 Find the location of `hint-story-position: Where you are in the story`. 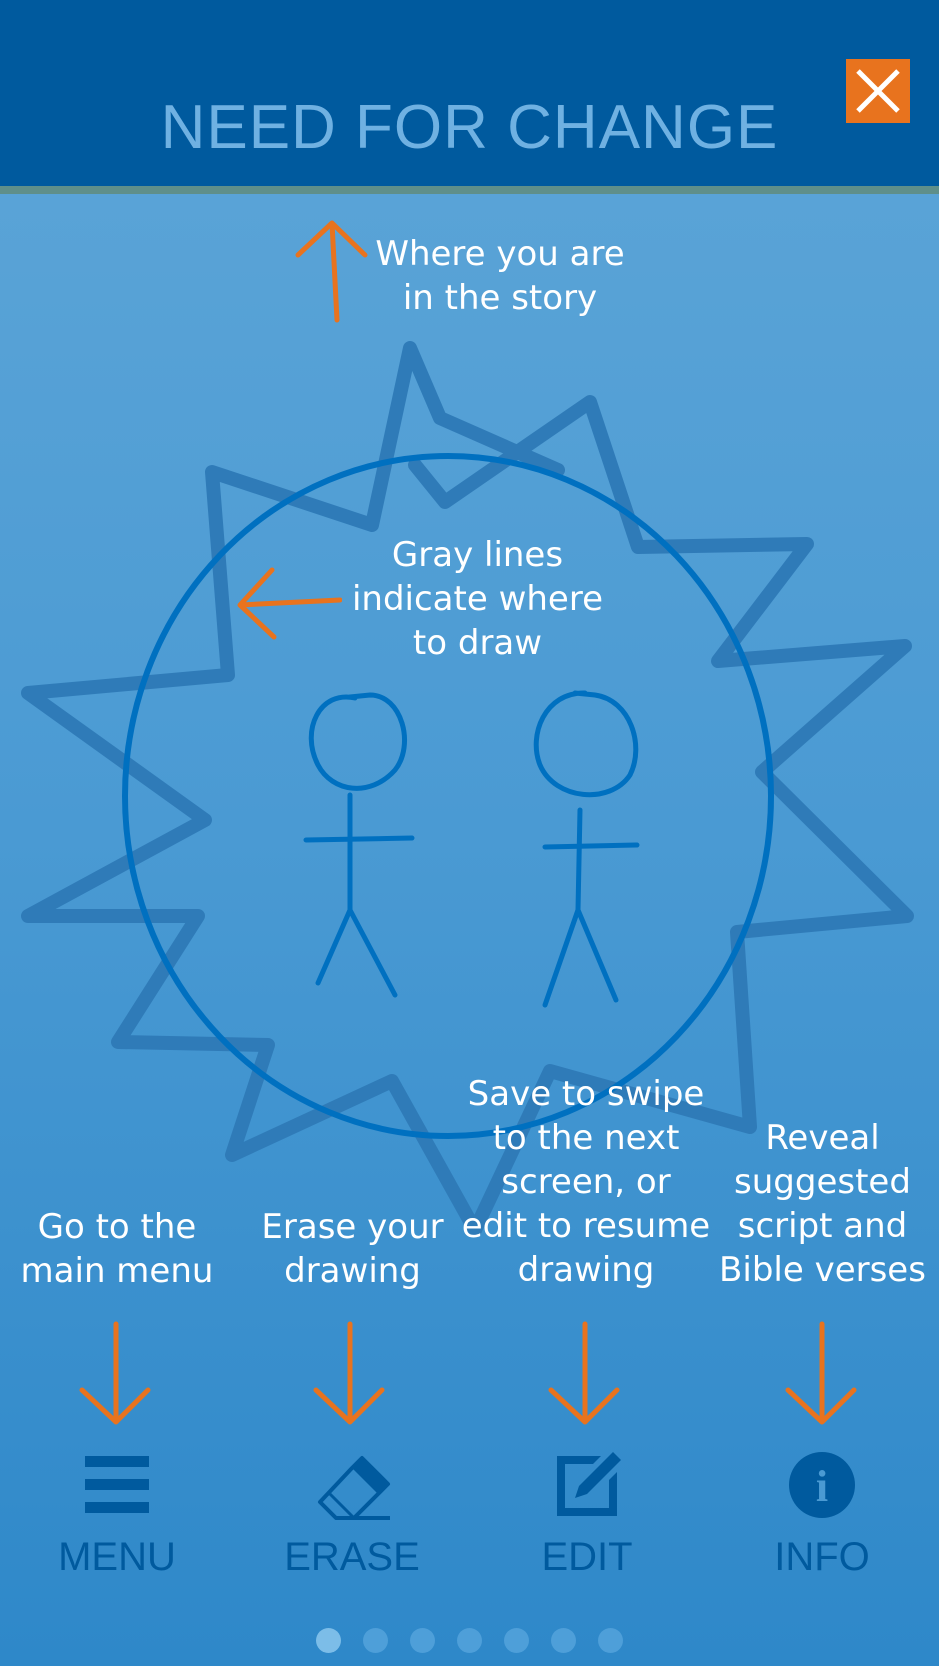

hint-story-position: Where you are in the story is located at coordinates (500, 276).